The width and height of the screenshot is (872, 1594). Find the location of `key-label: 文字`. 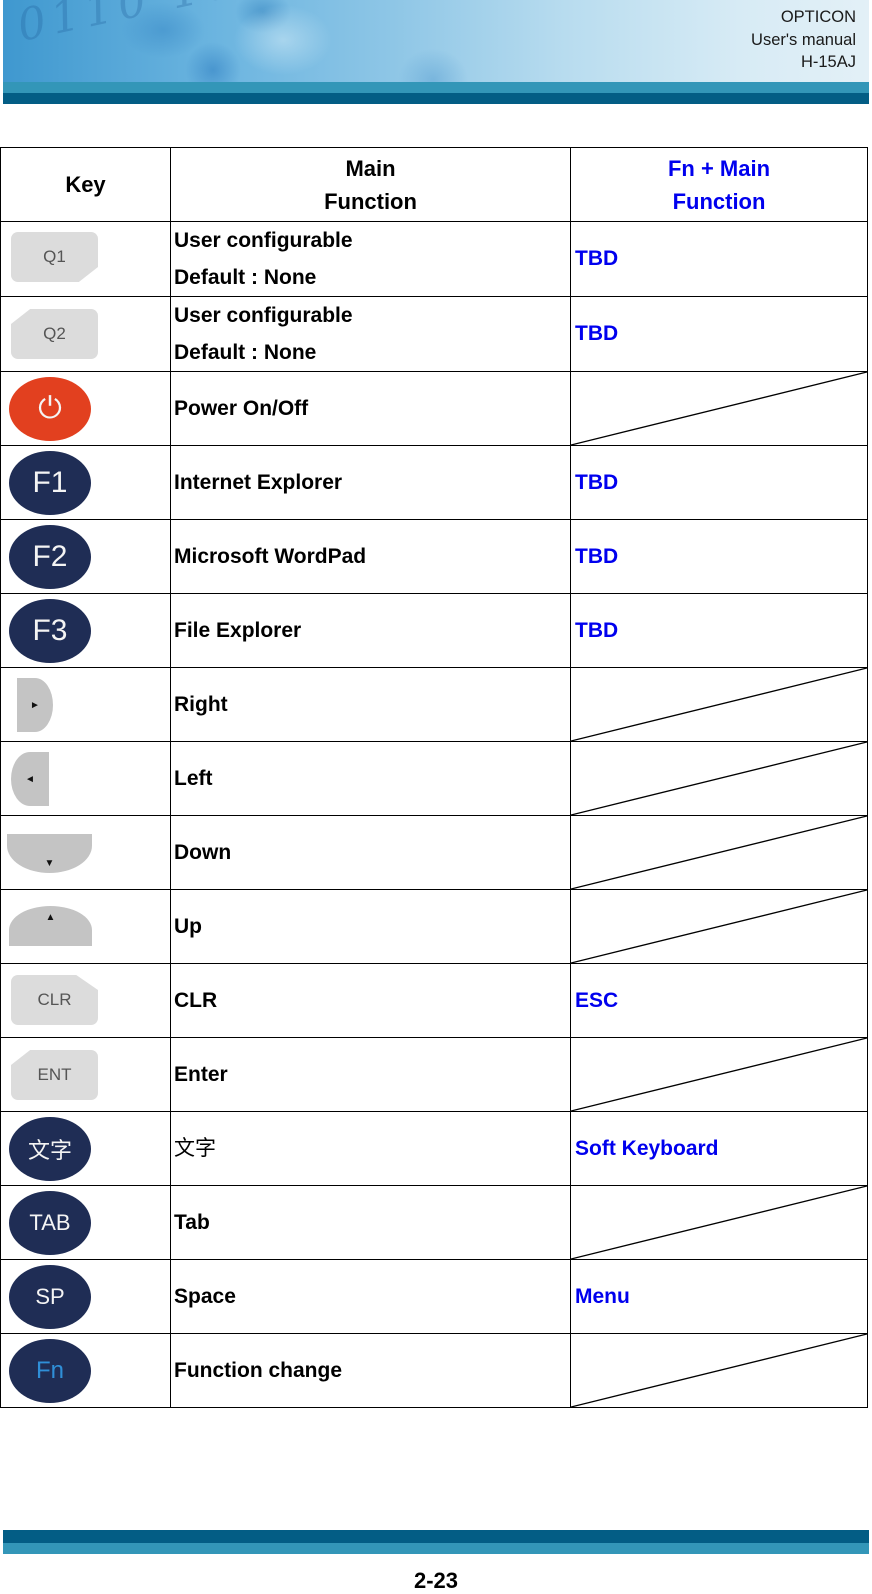

key-label: 文字 is located at coordinates (49, 1150).